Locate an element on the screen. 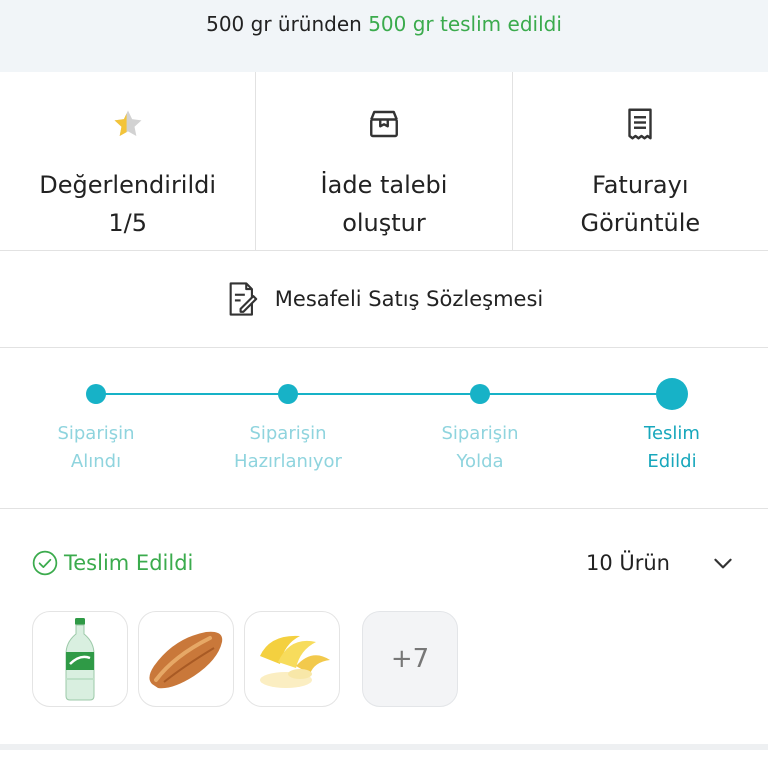 This screenshot has height=768, width=768. product-thumbnails: +7 is located at coordinates (384, 659).